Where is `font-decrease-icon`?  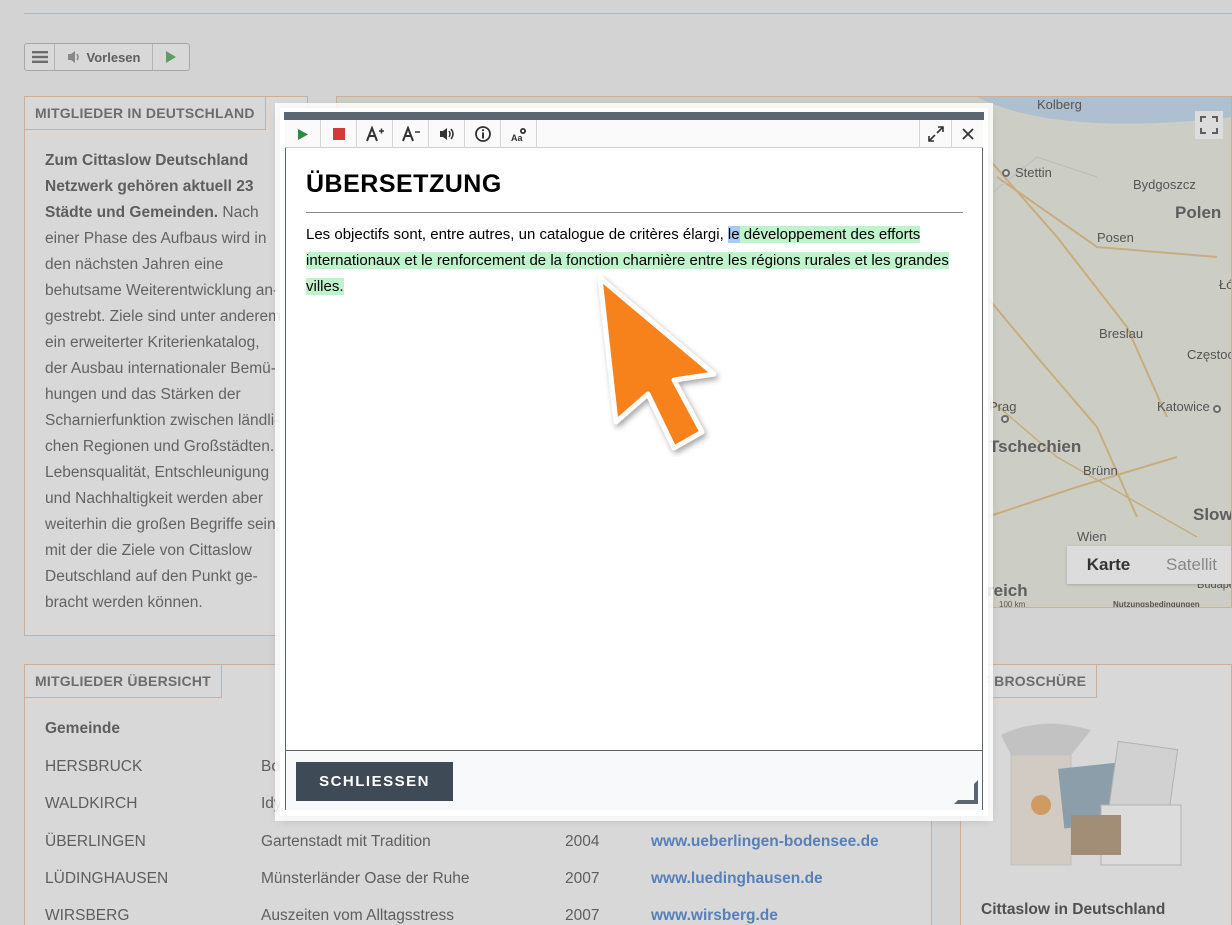
font-decrease-icon is located at coordinates (410, 134).